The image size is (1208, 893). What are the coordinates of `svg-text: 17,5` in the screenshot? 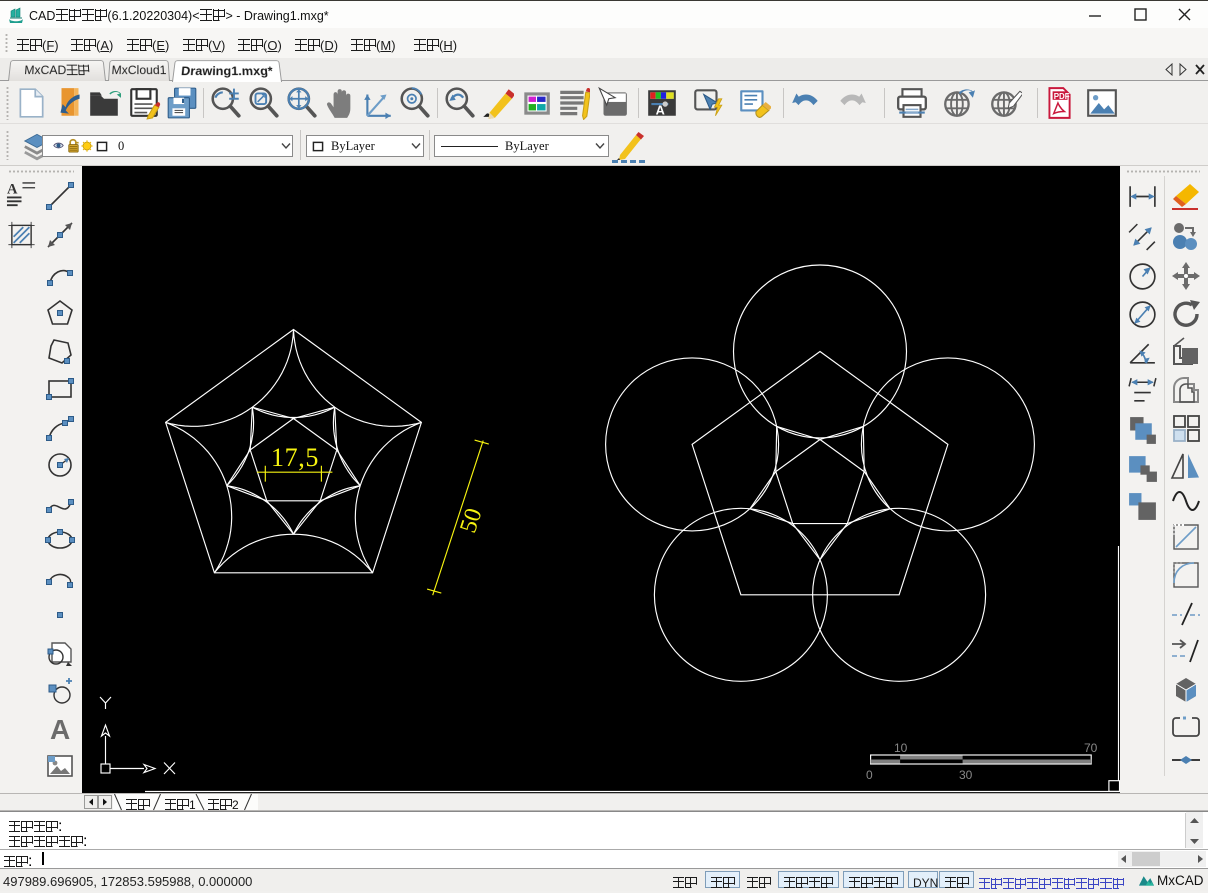 It's located at (295, 457).